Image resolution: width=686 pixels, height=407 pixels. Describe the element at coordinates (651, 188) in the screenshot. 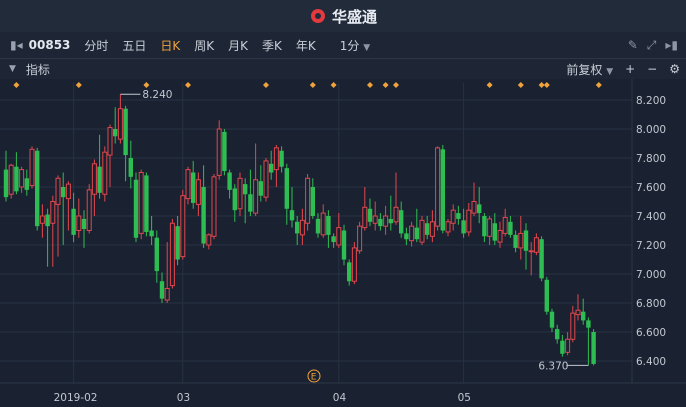

I see `y-tick-label: 7.600` at that location.